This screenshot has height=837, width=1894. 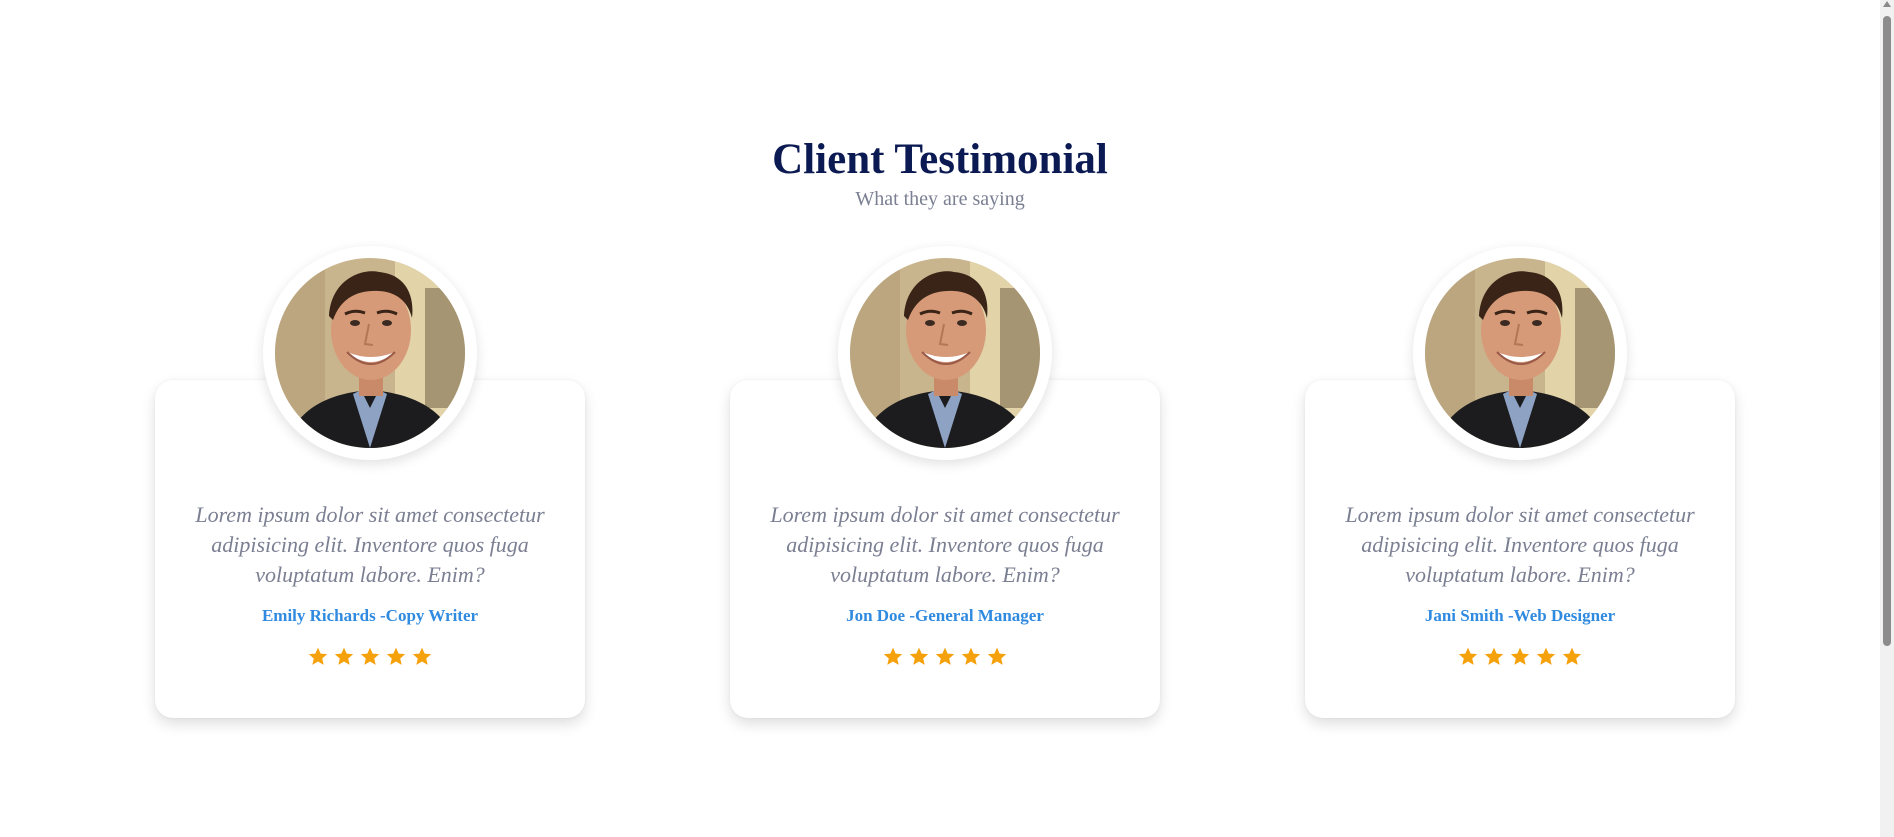 I want to click on scroll-thumb, so click(x=1887, y=331).